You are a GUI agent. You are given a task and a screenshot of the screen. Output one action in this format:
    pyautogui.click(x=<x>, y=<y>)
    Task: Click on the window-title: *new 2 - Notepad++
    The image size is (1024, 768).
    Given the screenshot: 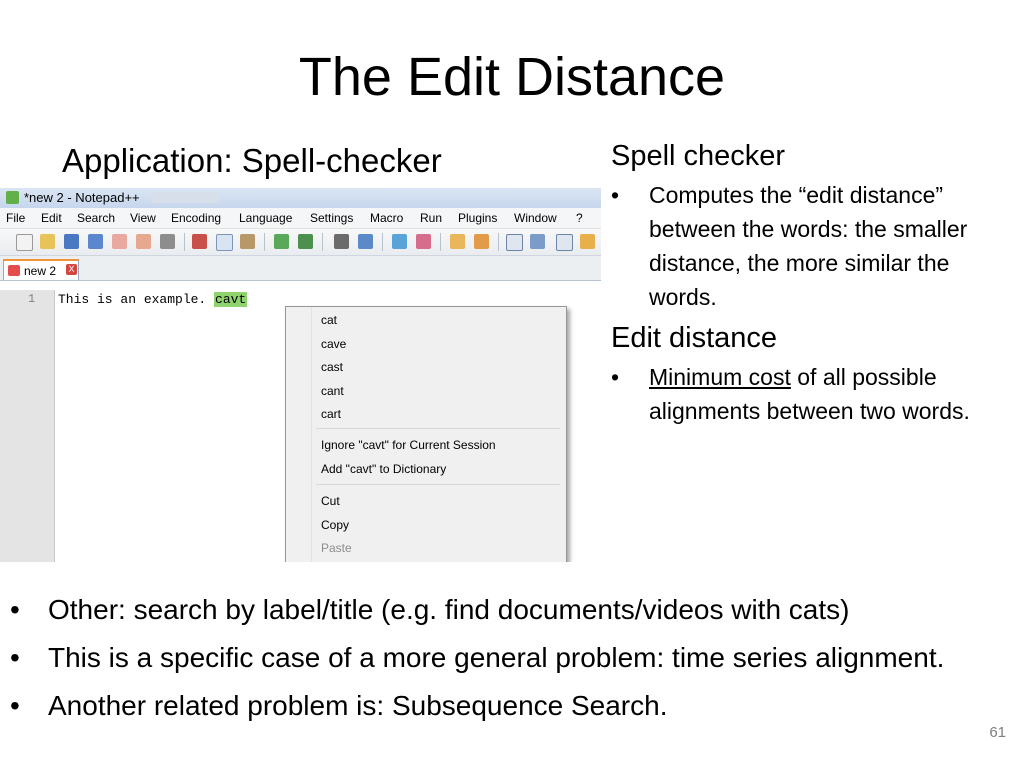 What is the action you would take?
    pyautogui.click(x=82, y=197)
    